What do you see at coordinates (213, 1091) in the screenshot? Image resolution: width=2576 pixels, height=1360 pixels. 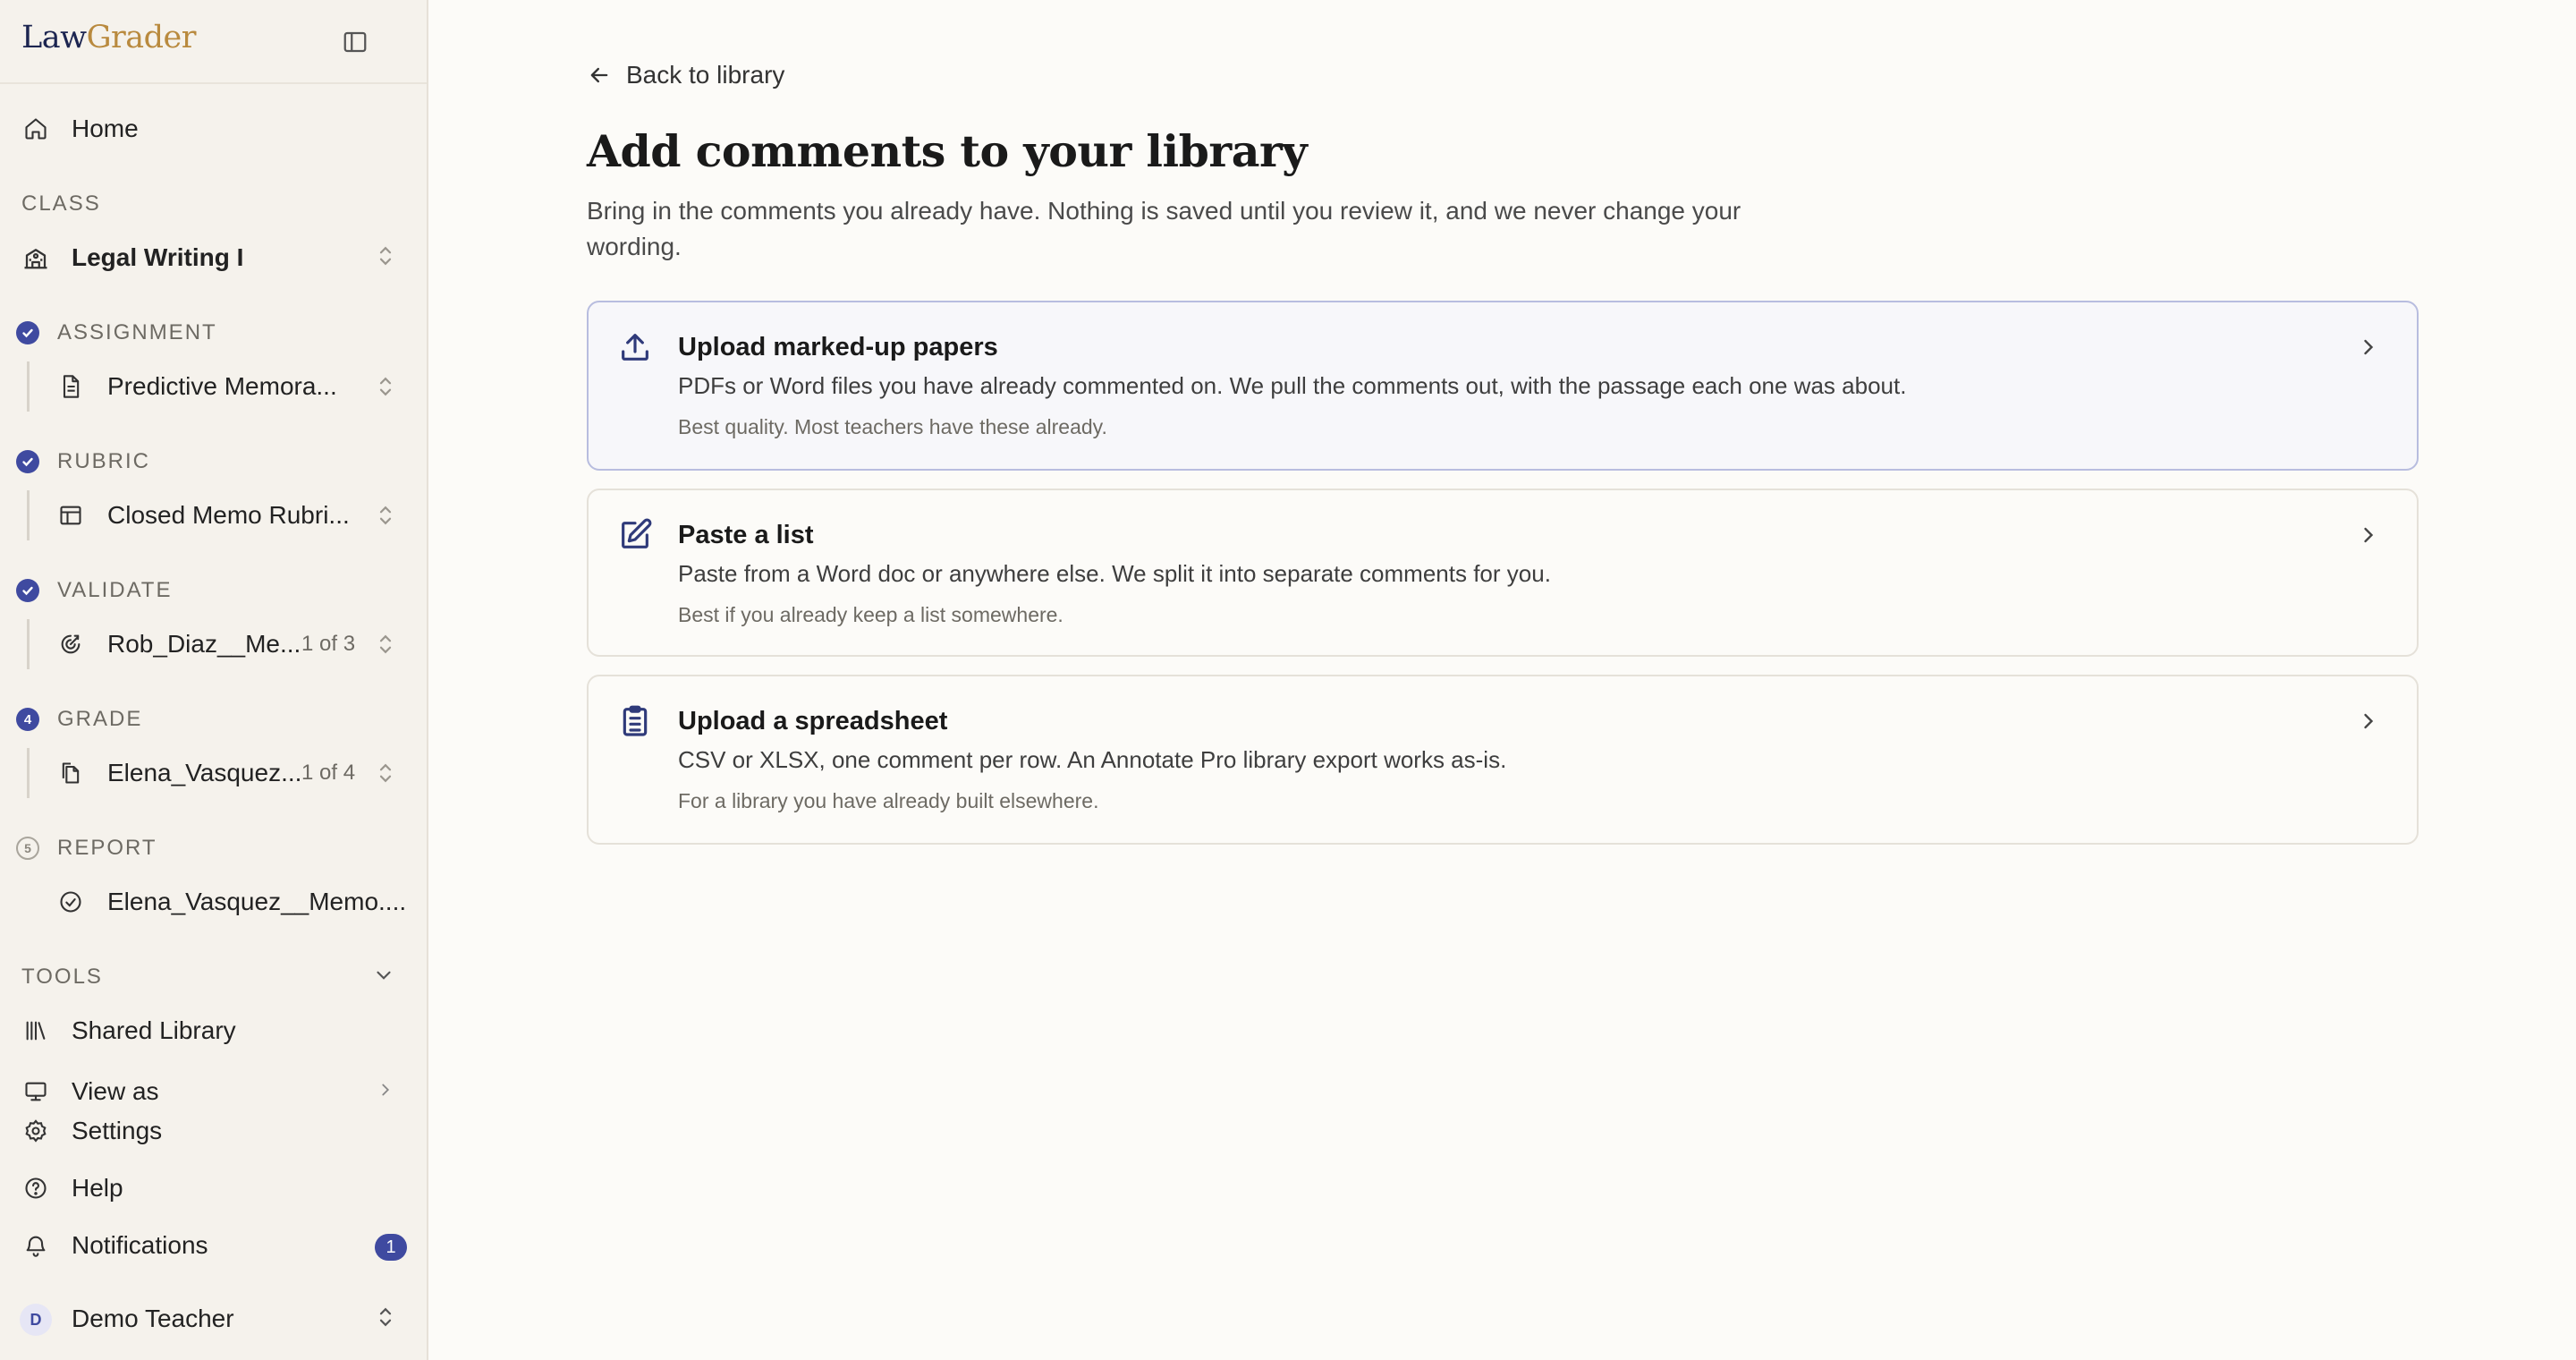 I see `nav-view-as: View as` at bounding box center [213, 1091].